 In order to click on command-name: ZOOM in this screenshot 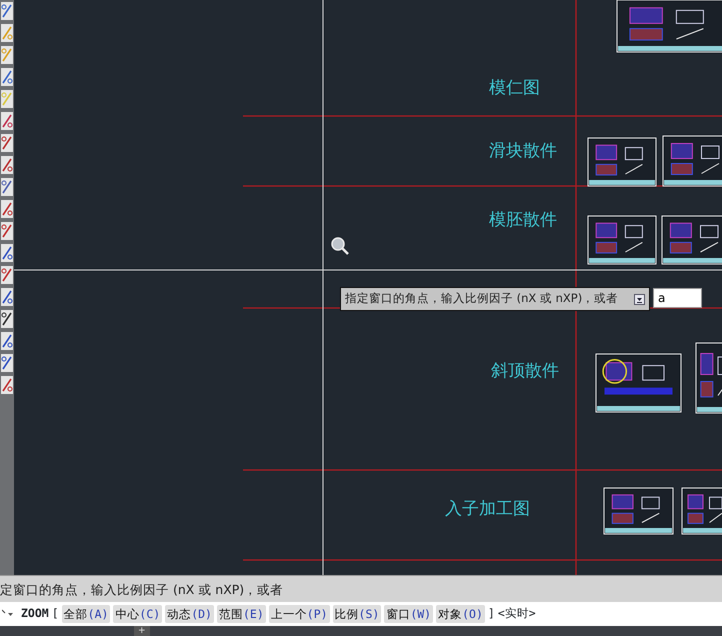, I will do `click(35, 613)`.